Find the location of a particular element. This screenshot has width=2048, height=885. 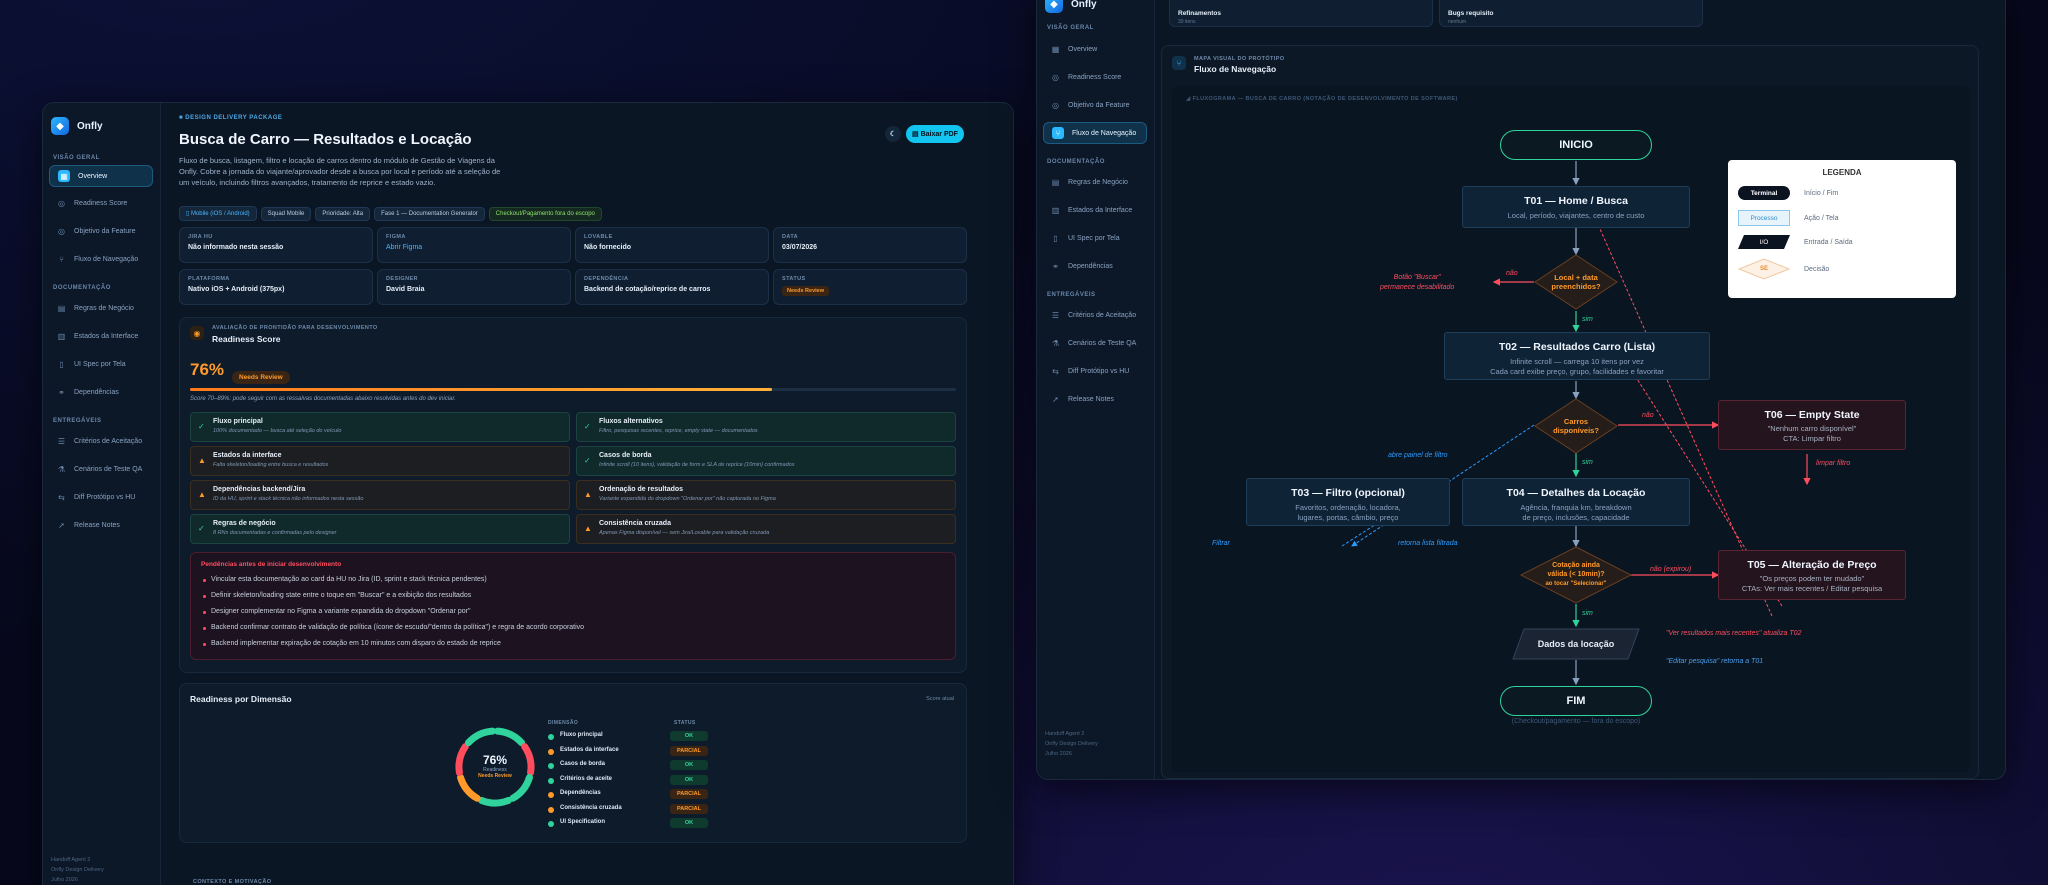

meta-card-figma: FIGMA Abrir Figma is located at coordinates (474, 245).